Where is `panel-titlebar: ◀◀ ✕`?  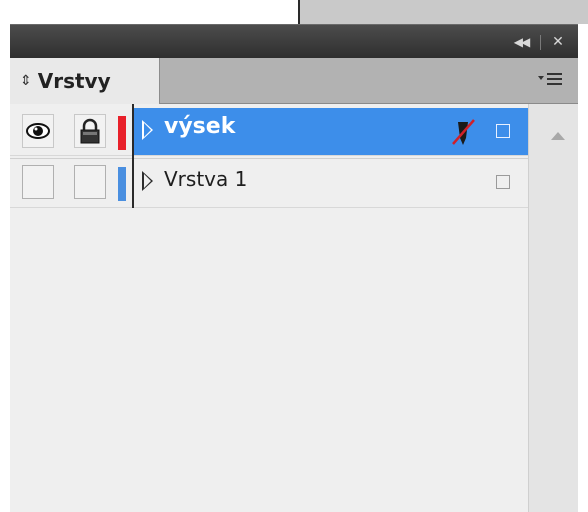
panel-titlebar: ◀◀ ✕ is located at coordinates (294, 41).